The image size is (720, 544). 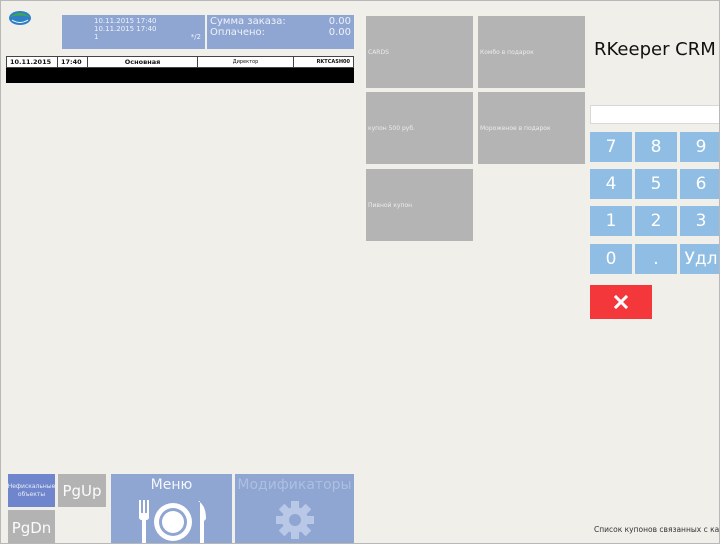 What do you see at coordinates (699, 259) in the screenshot?
I see `key-delete: Удл` at bounding box center [699, 259].